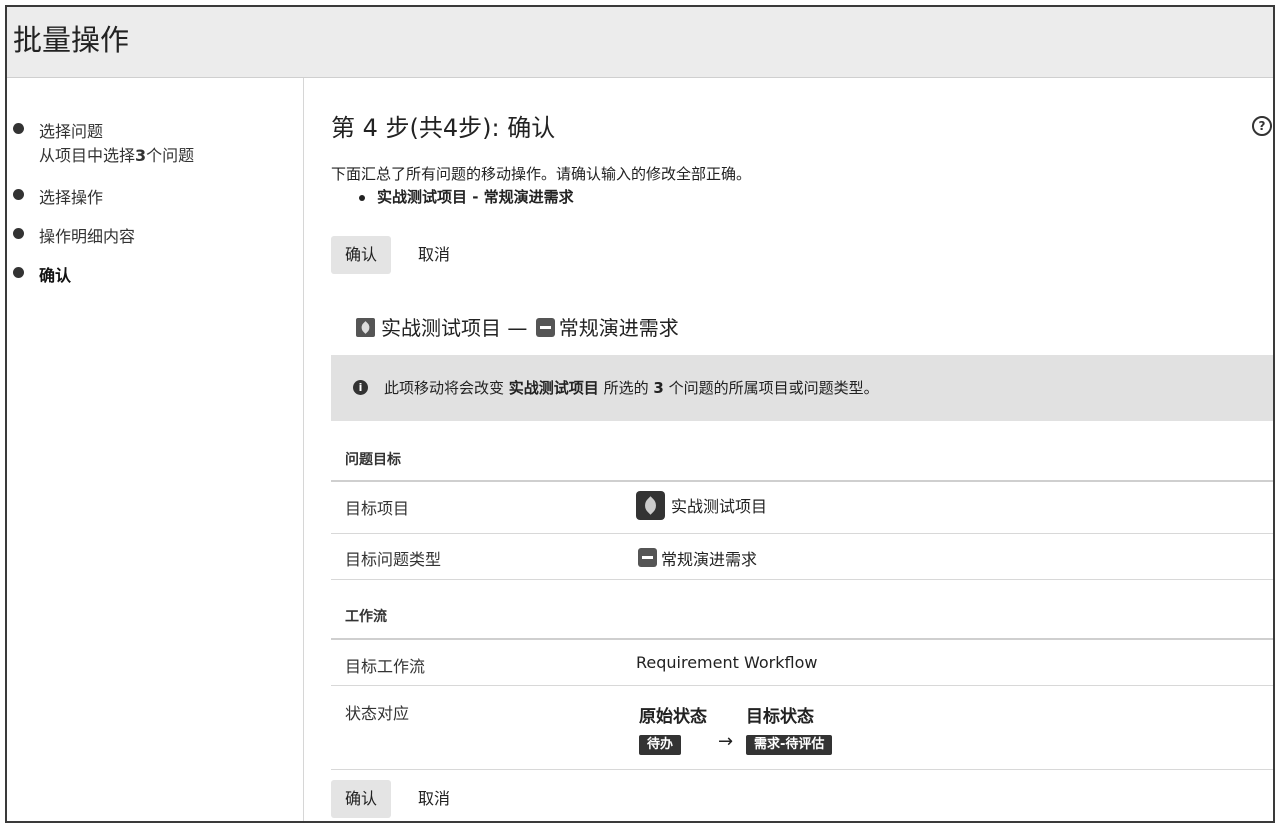 This screenshot has width=1281, height=831. Describe the element at coordinates (366, 617) in the screenshot. I see `section-heading: 工作流` at that location.